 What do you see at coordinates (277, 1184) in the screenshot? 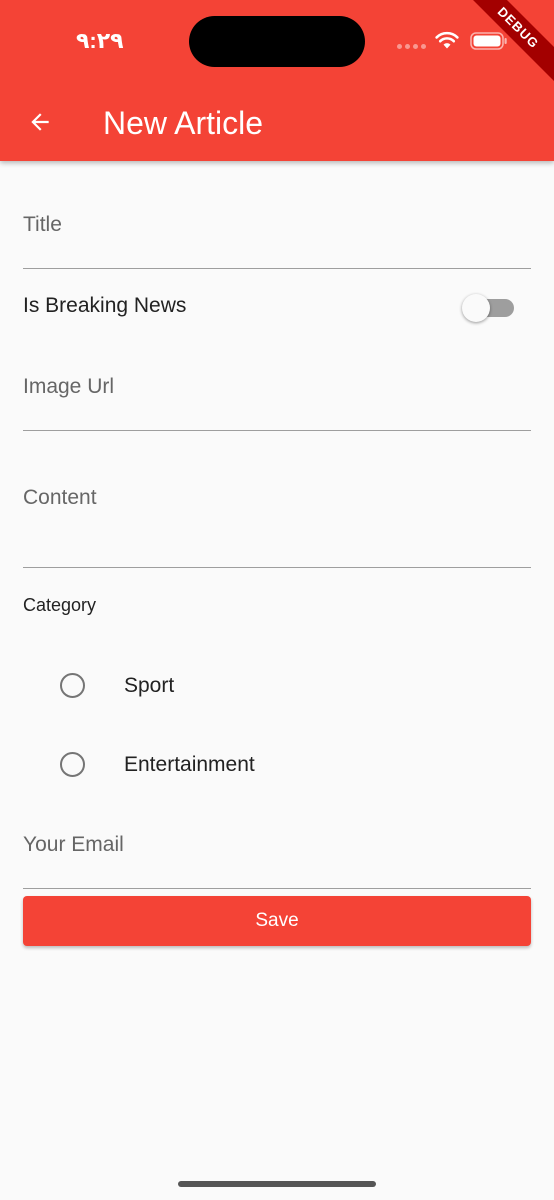
I see `home-indicator` at bounding box center [277, 1184].